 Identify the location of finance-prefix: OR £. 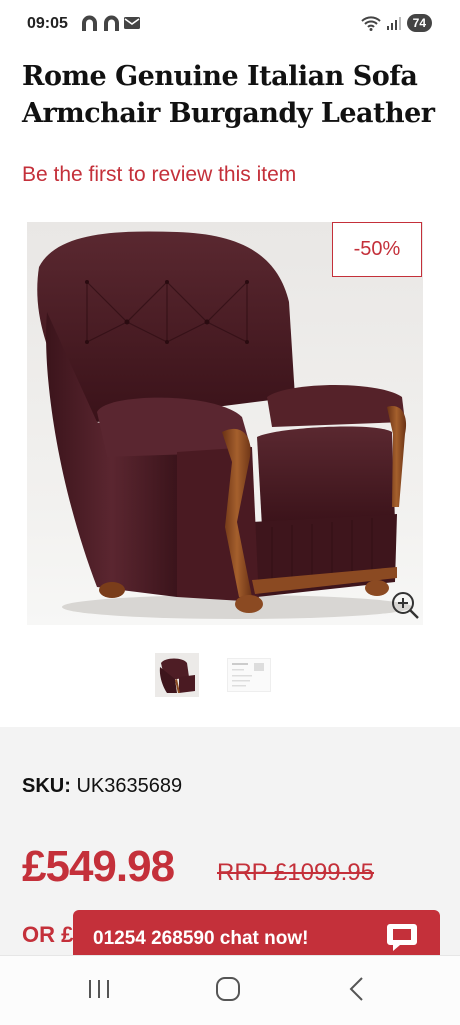
(48, 934).